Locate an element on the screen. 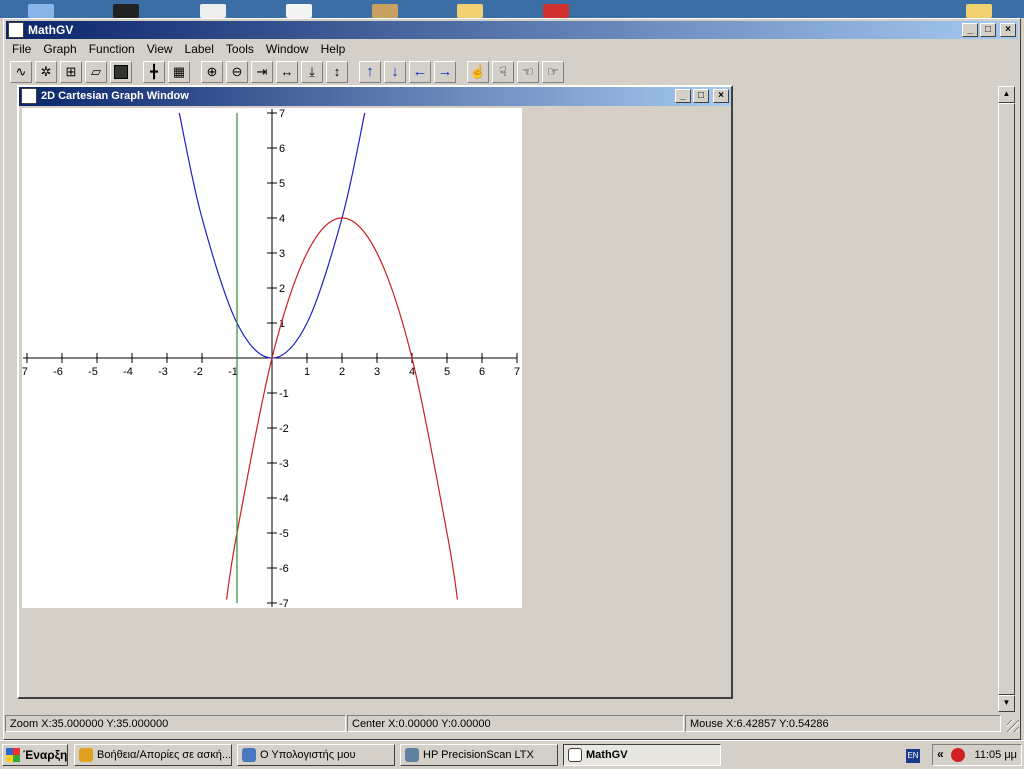 The image size is (1024, 769). antivirus-icon is located at coordinates (958, 755).